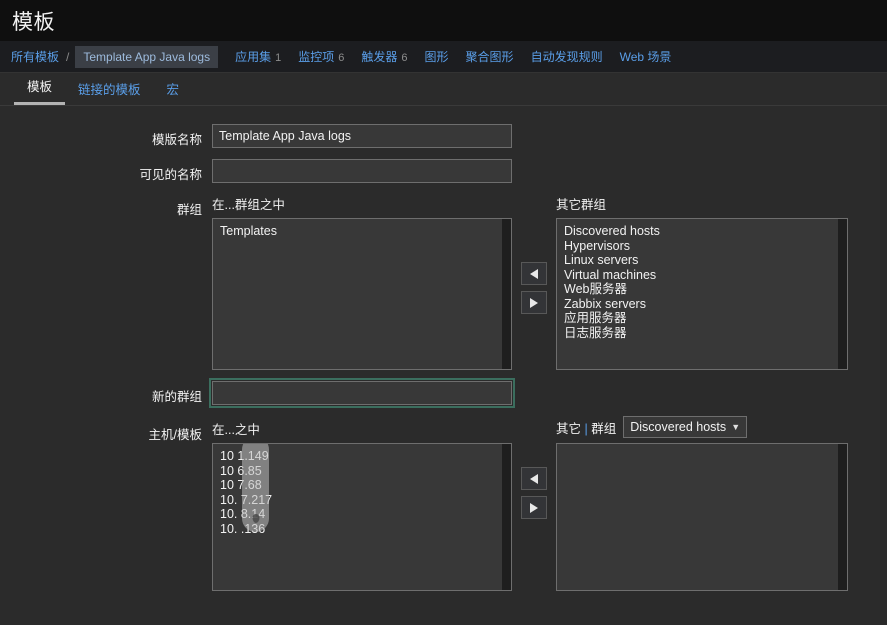  I want to click on list-item: Zabbix servers, so click(702, 304).